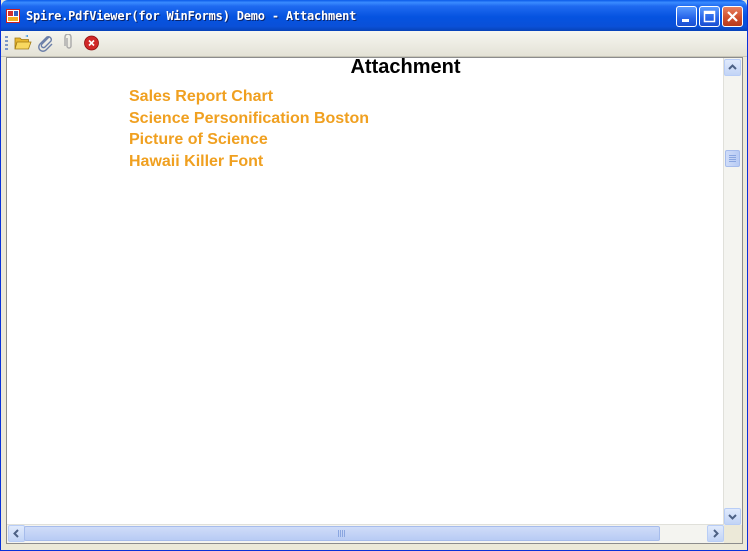 The height and width of the screenshot is (551, 748). I want to click on paperclip-gray-icon, so click(69, 43).